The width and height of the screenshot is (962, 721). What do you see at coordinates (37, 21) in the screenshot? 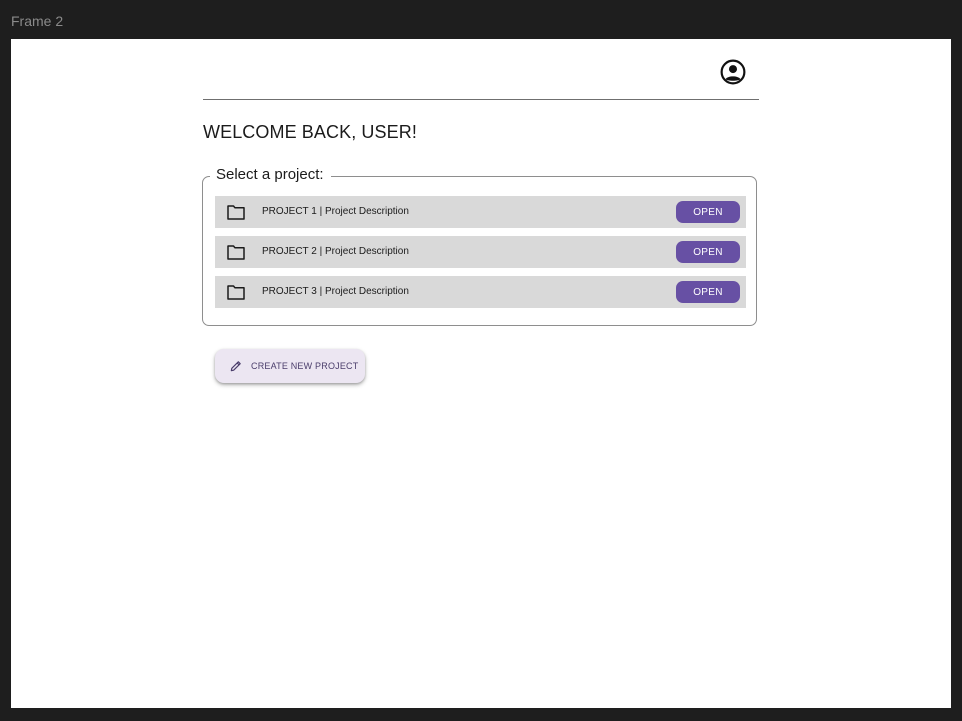
I see `frame-label: Frame 2` at bounding box center [37, 21].